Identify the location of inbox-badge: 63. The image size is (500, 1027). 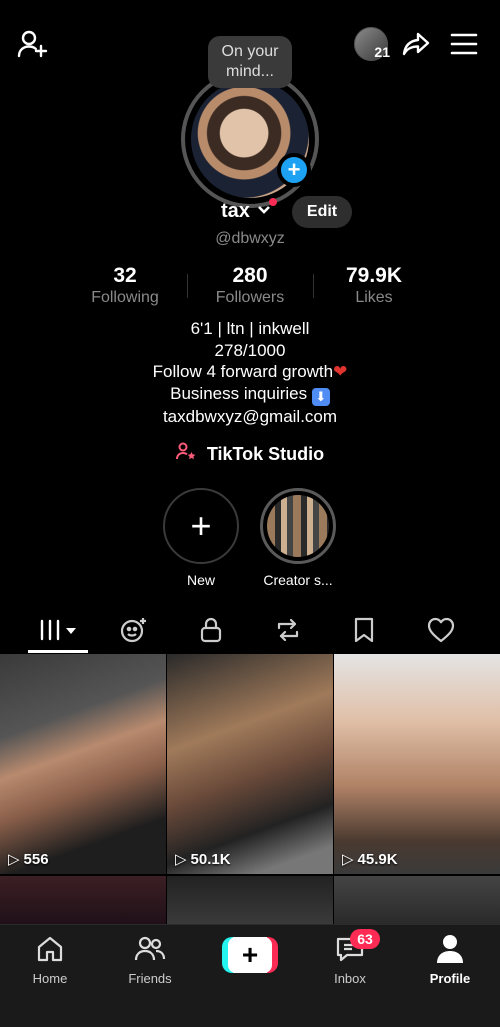
(365, 939).